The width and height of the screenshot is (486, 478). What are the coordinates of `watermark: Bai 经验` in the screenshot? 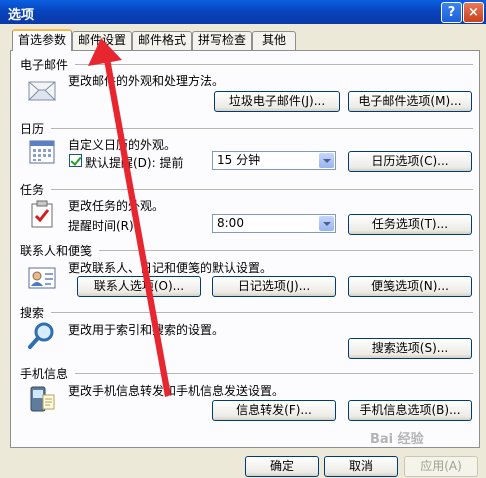 It's located at (397, 439).